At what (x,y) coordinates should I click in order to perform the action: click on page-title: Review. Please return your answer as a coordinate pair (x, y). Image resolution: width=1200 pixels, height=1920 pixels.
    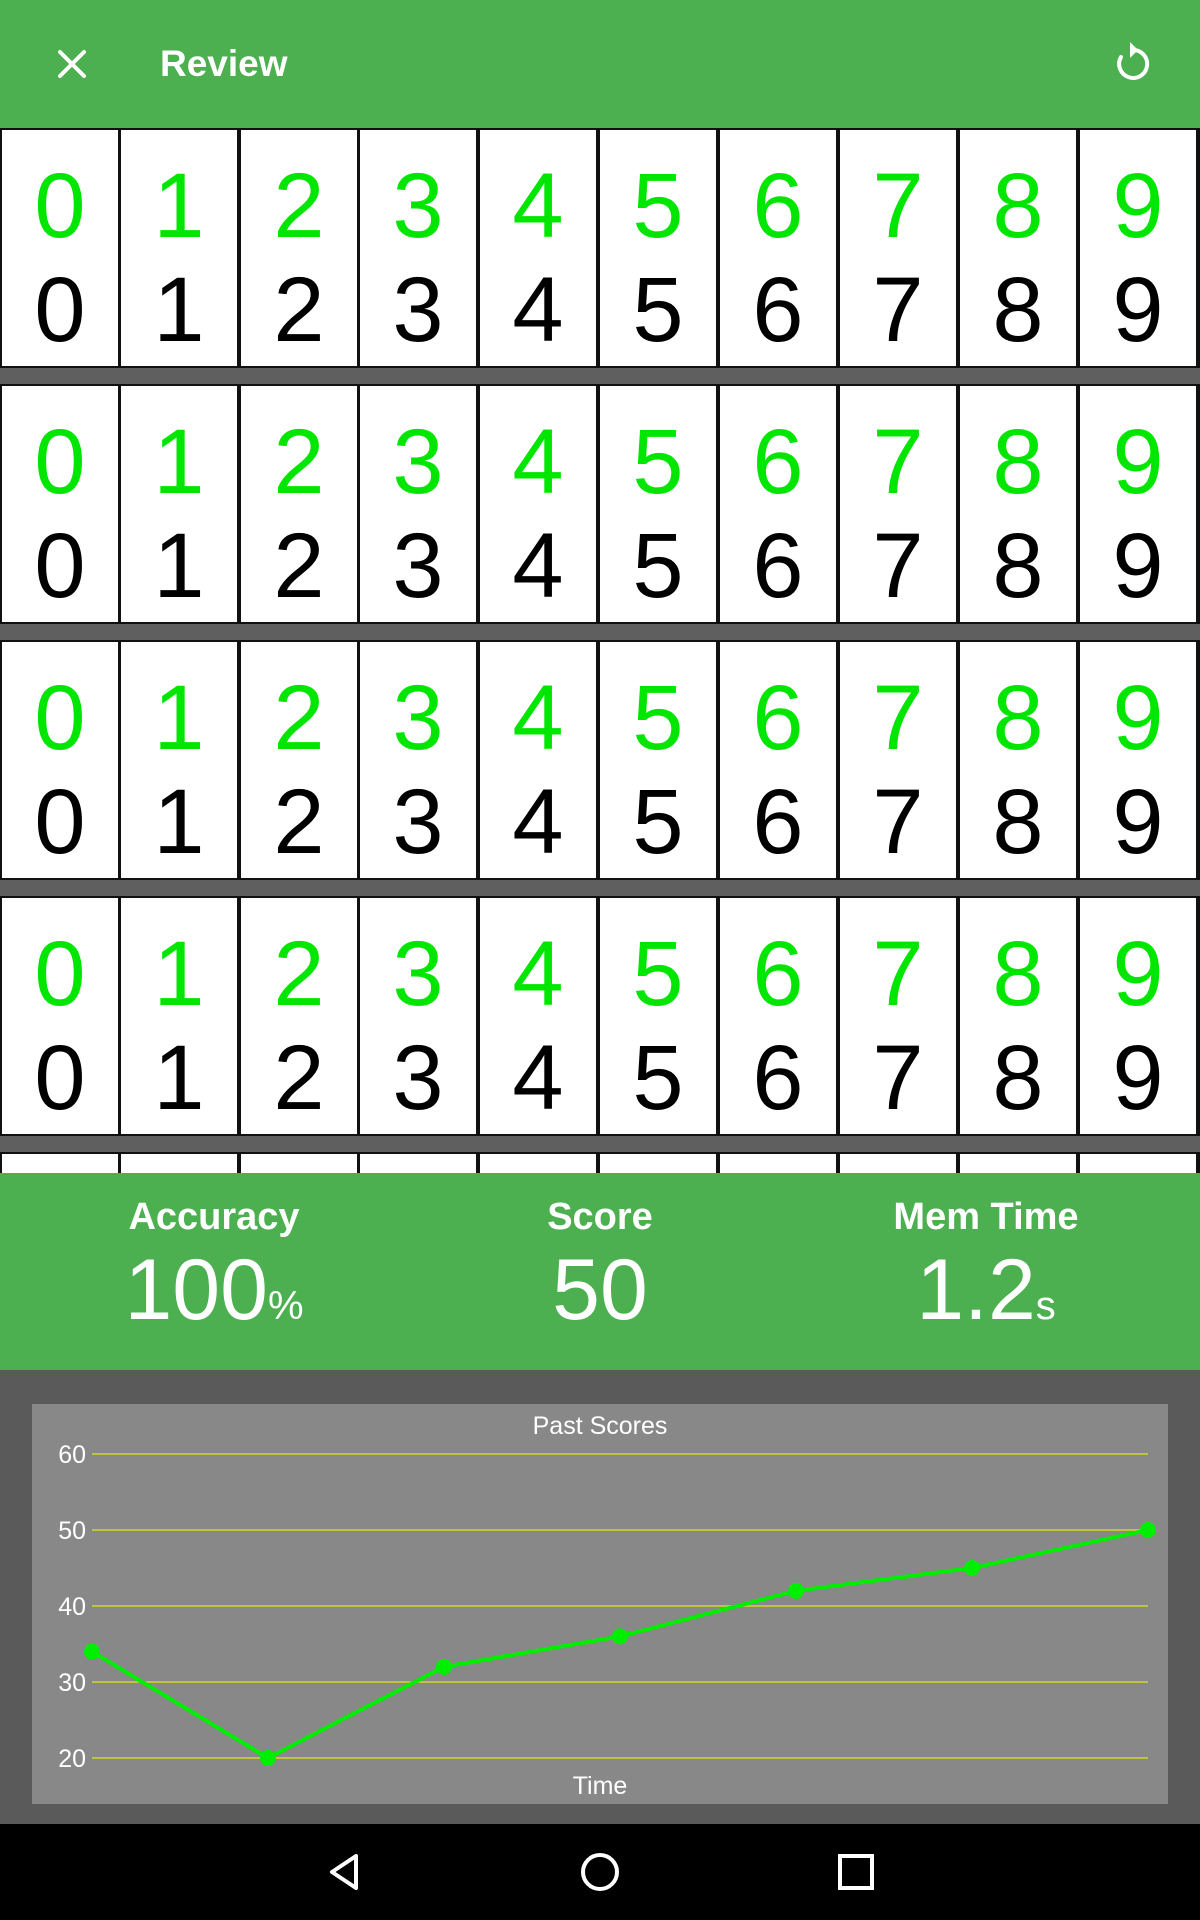
    Looking at the image, I should click on (224, 63).